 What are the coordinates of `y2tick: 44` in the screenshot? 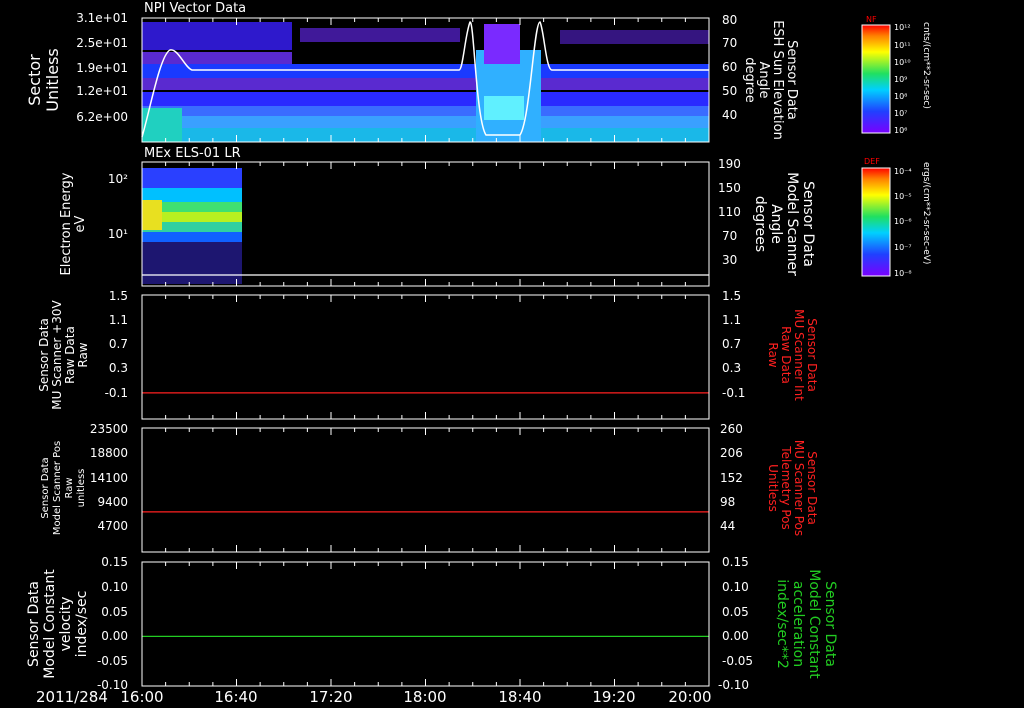 It's located at (727, 526).